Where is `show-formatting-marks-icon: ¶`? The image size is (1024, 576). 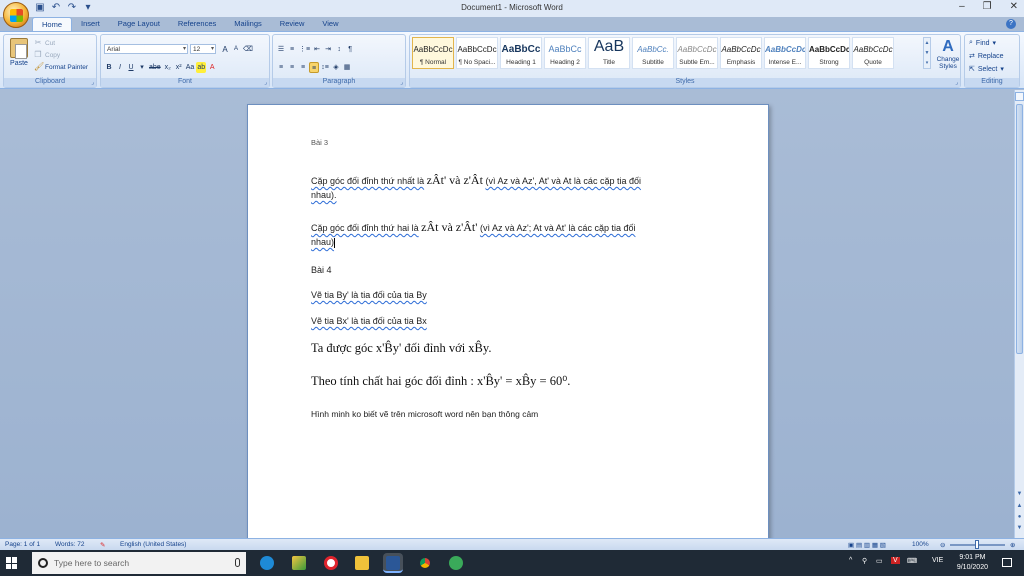
show-formatting-marks-icon: ¶ is located at coordinates (350, 49).